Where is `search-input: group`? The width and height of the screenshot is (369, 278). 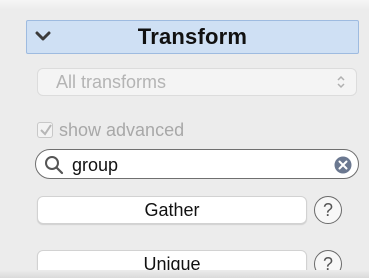
search-input: group is located at coordinates (197, 164).